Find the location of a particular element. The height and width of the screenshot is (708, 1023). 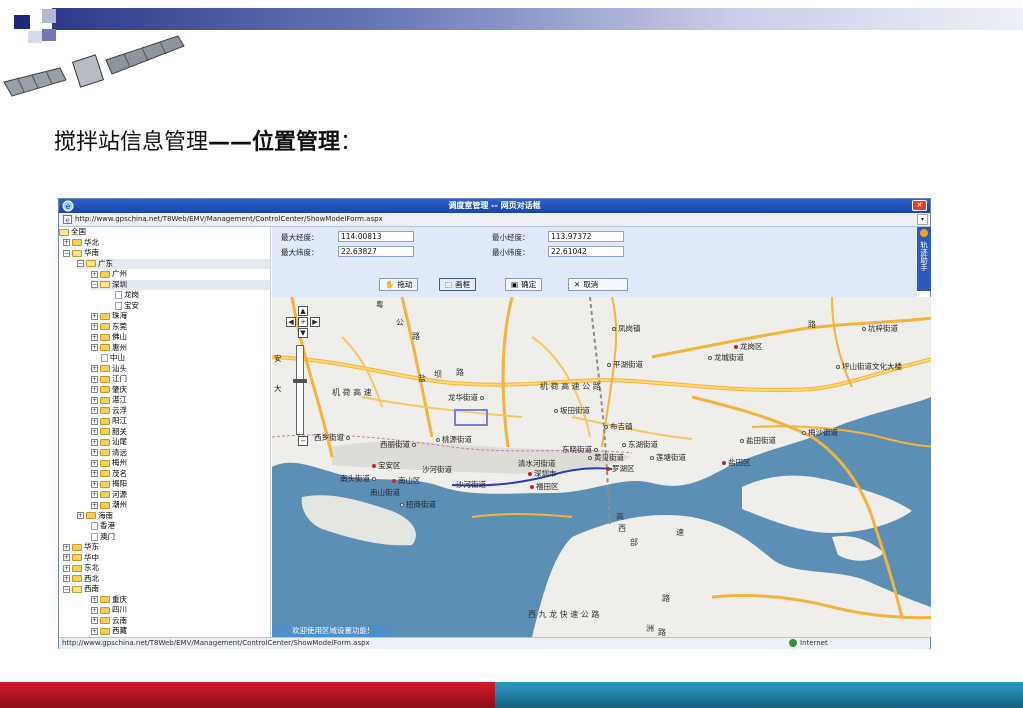

tree-item: + 潮州 is located at coordinates (180, 505).